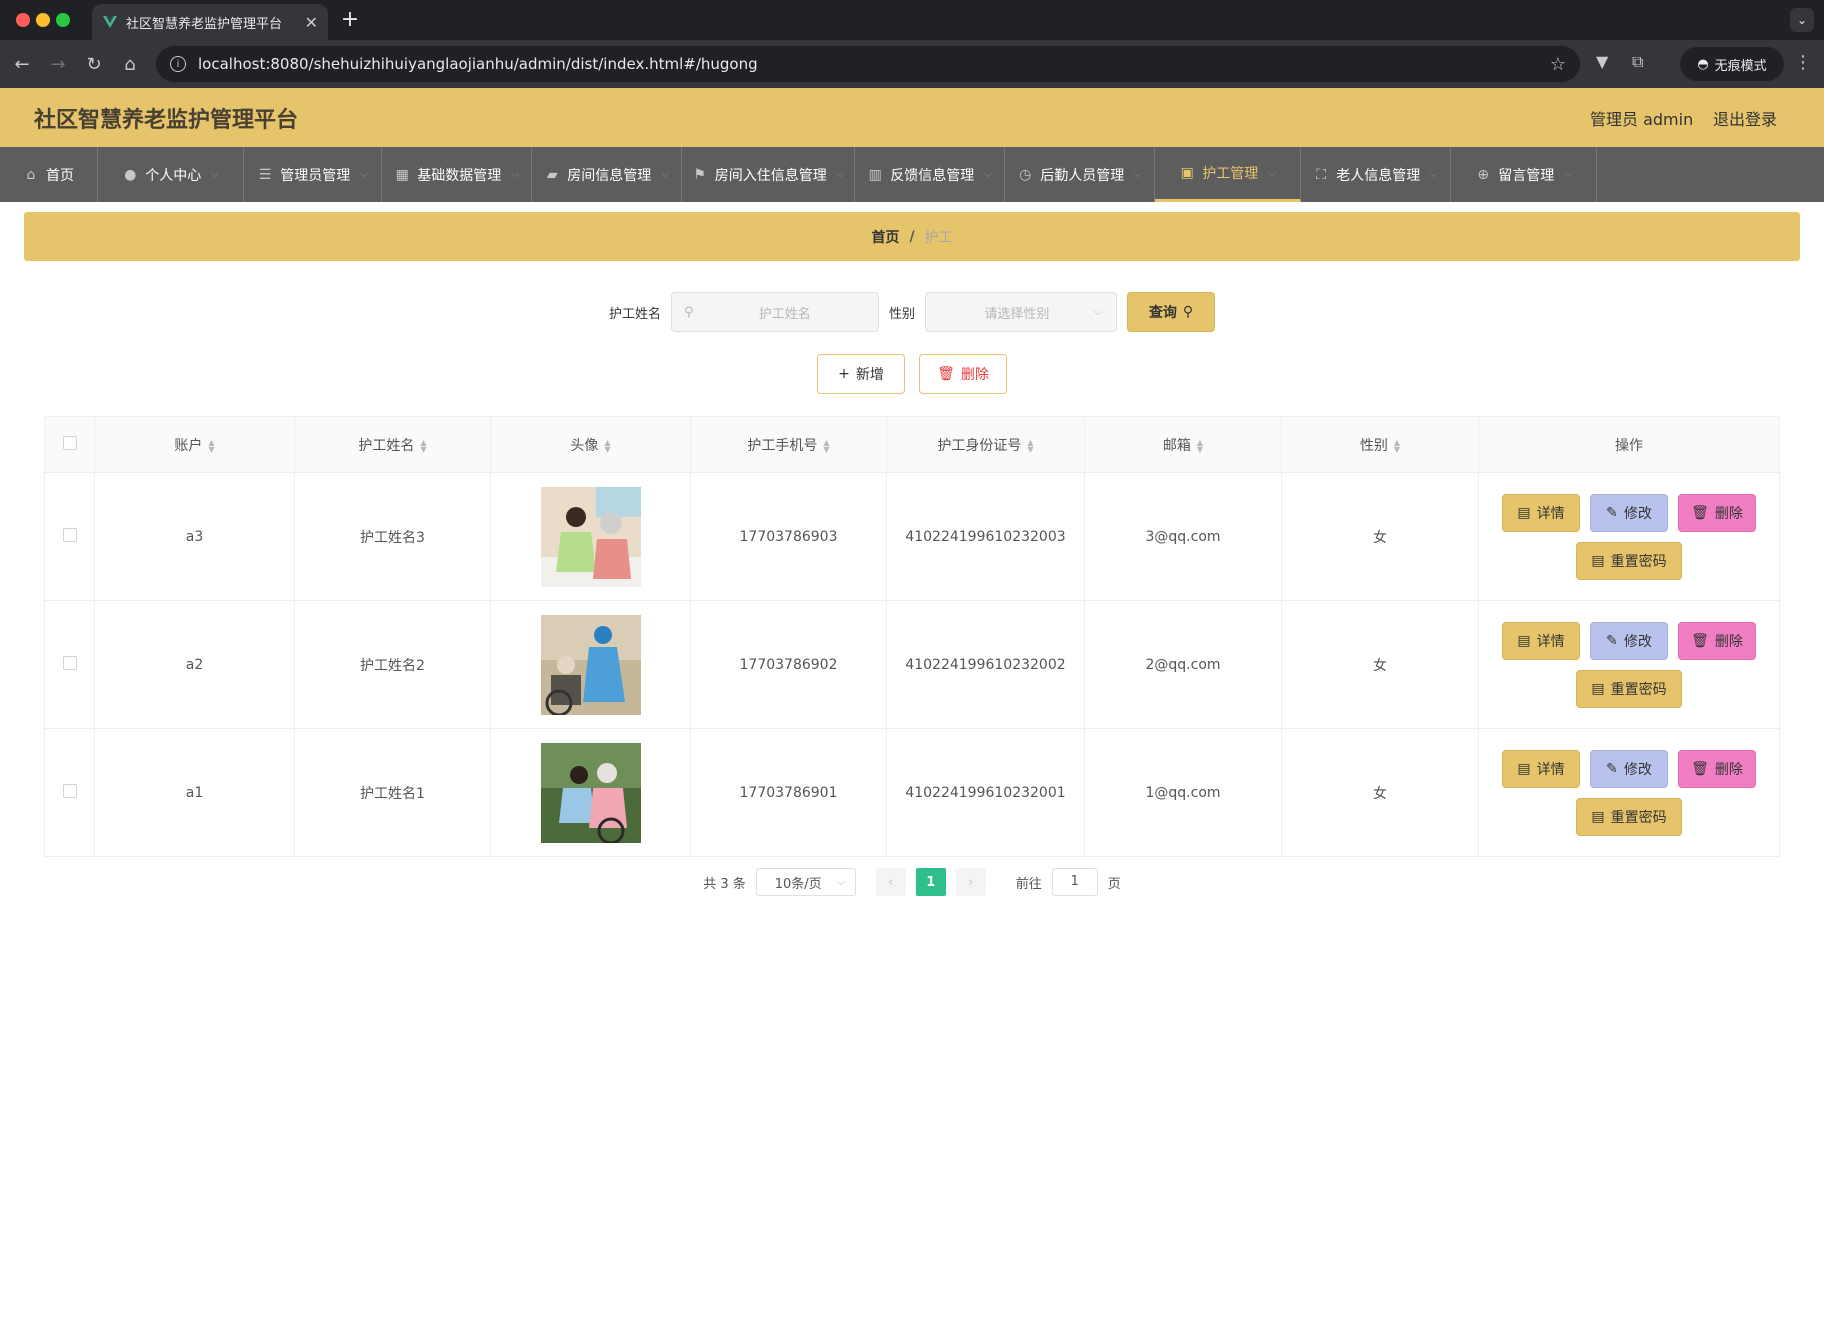 The height and width of the screenshot is (1322, 1824). Describe the element at coordinates (775, 312) in the screenshot. I see `name-search-input: ⚲ 护工姓名` at that location.